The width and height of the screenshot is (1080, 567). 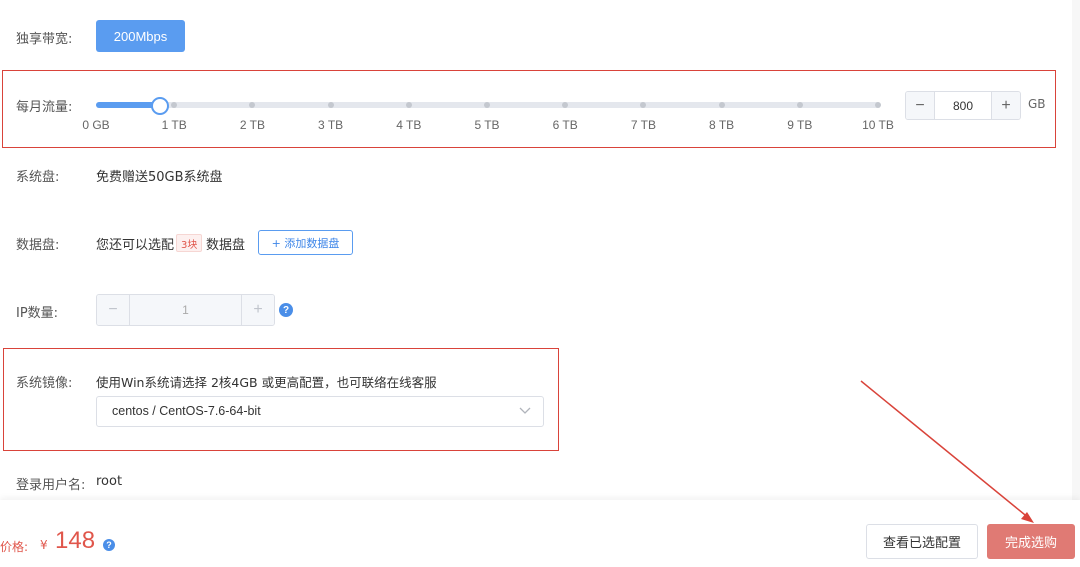 I want to click on system-image-selected-value: centos / CentOS-7.6-64-bit, so click(x=186, y=411).